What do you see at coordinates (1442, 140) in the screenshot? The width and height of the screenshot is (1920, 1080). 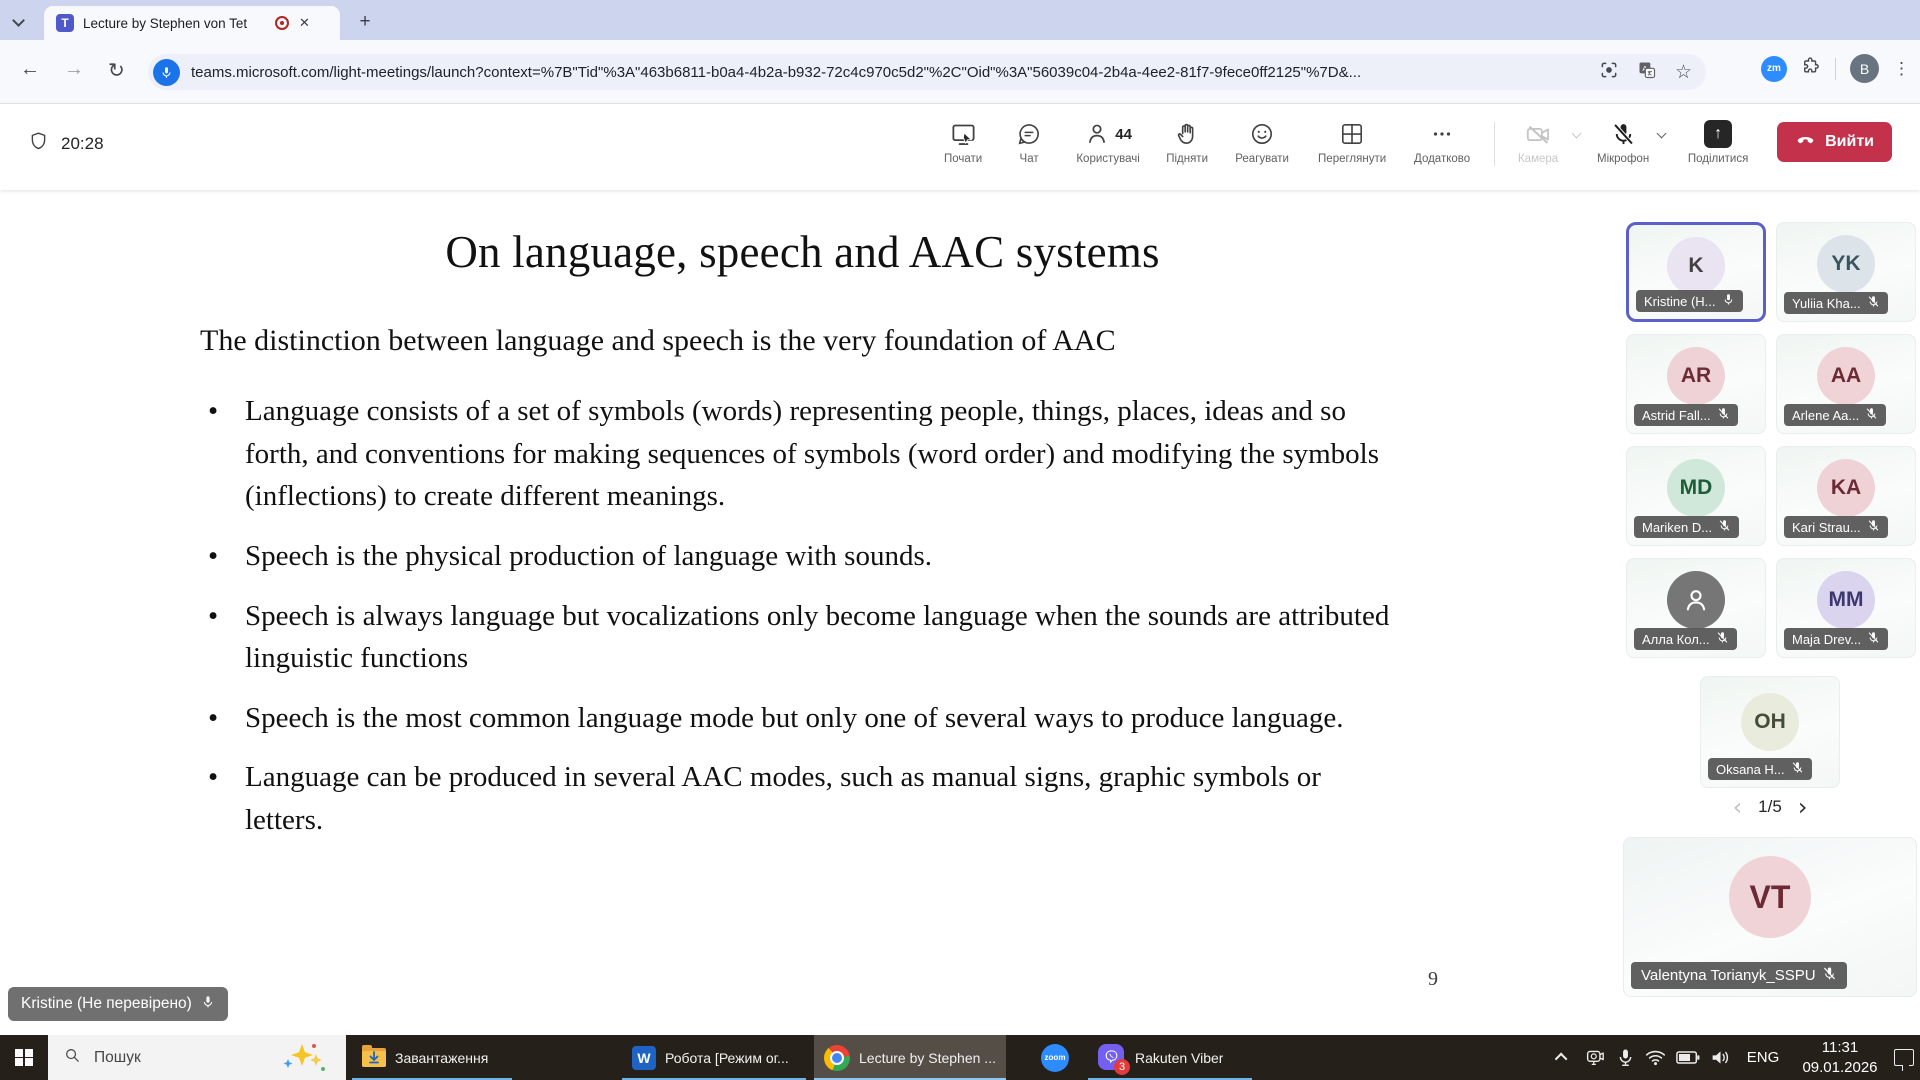 I see `more-button: Додатково` at bounding box center [1442, 140].